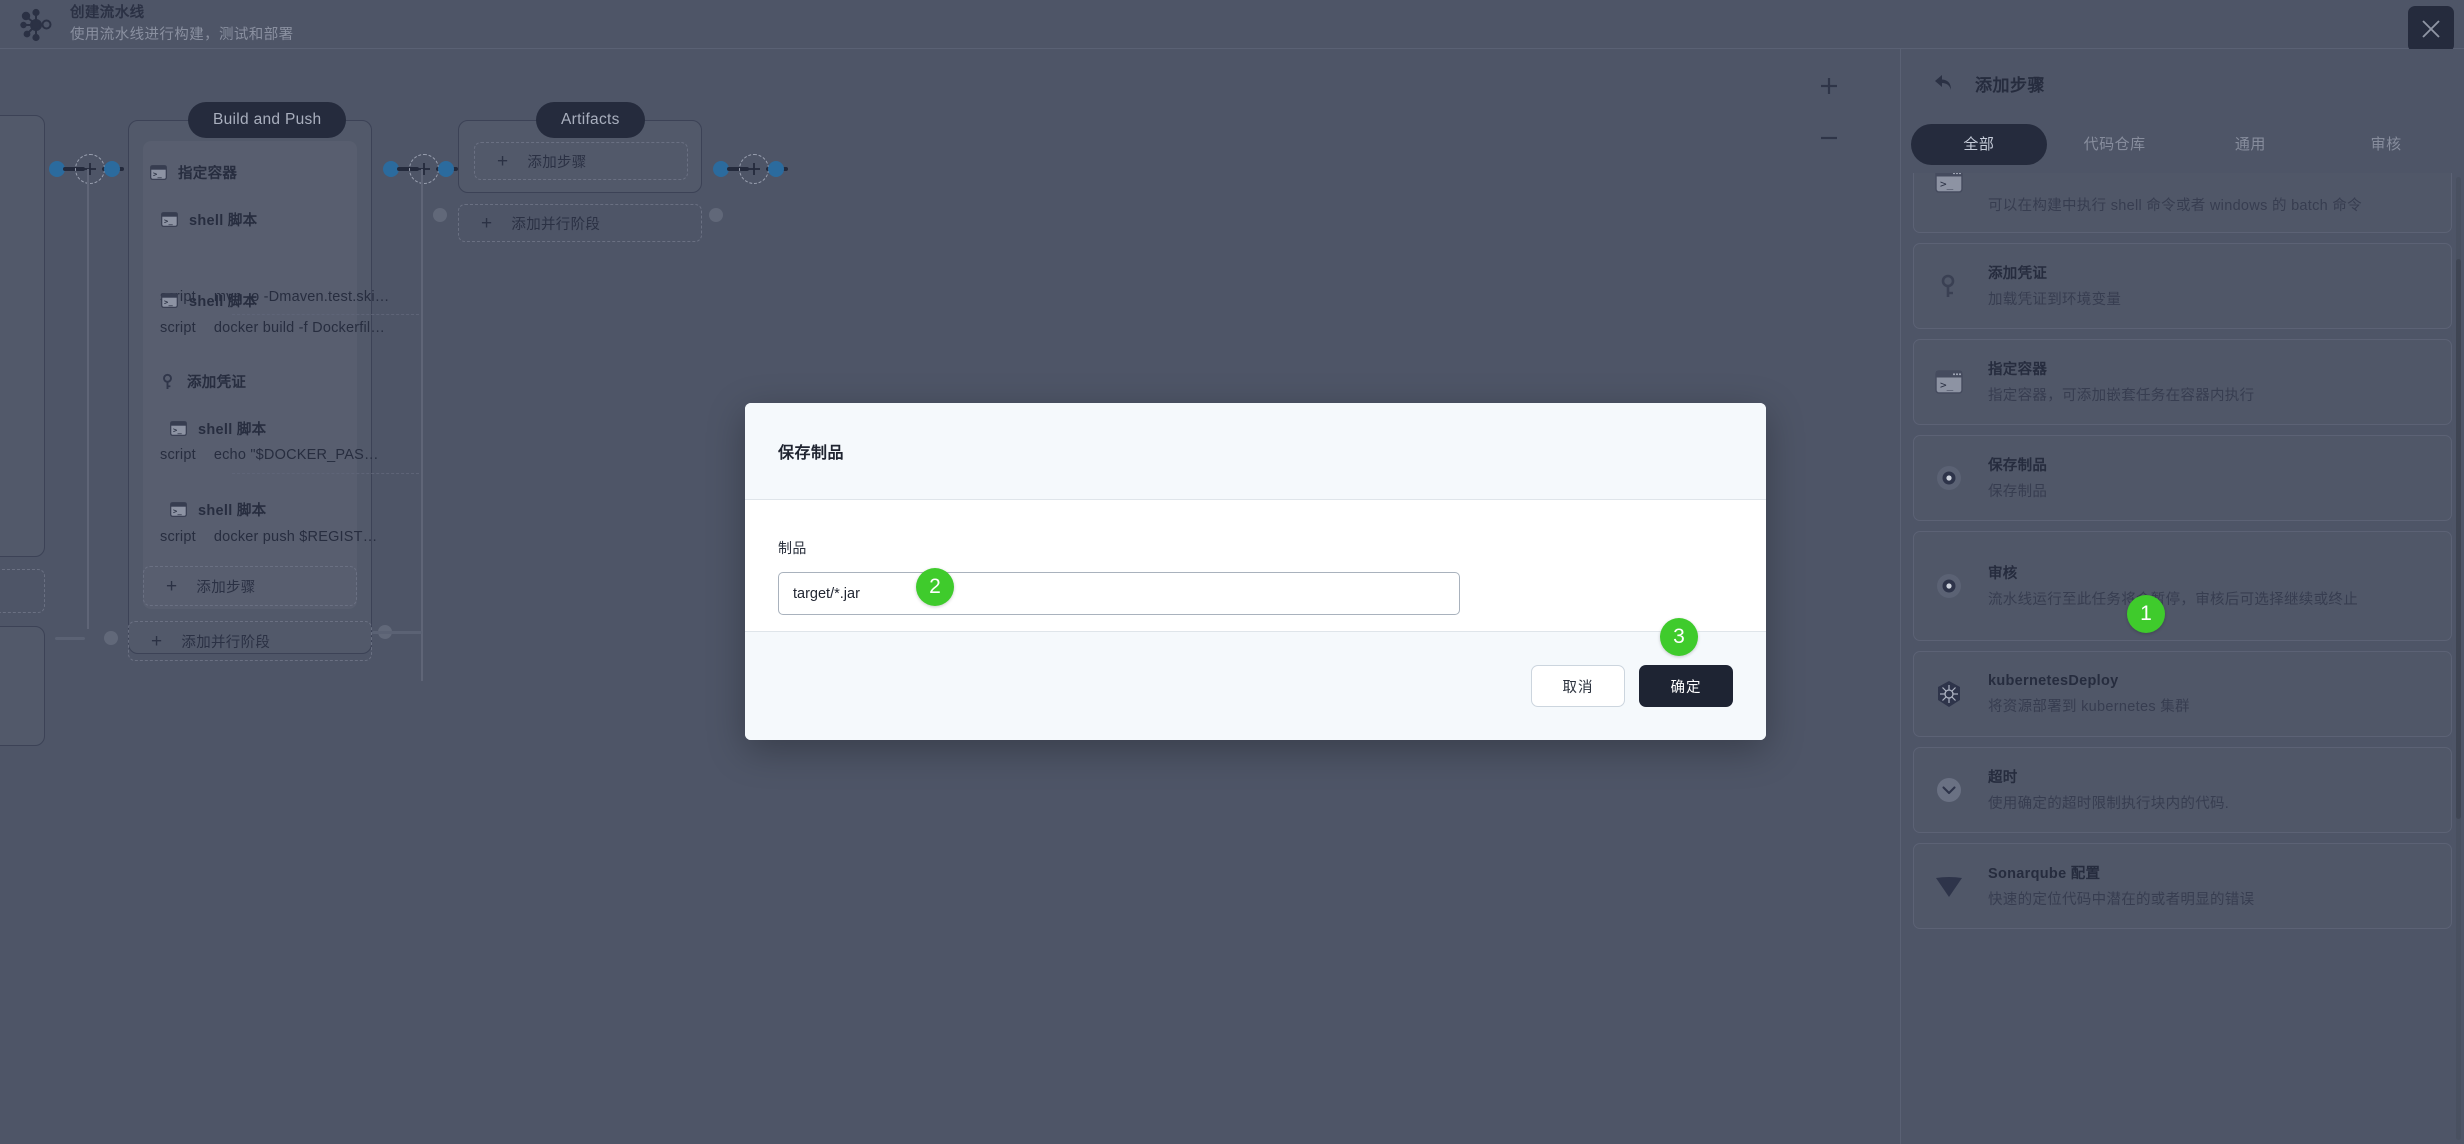 This screenshot has width=2464, height=1144. What do you see at coordinates (22, 591) in the screenshot?
I see `add-step-button-partial-left` at bounding box center [22, 591].